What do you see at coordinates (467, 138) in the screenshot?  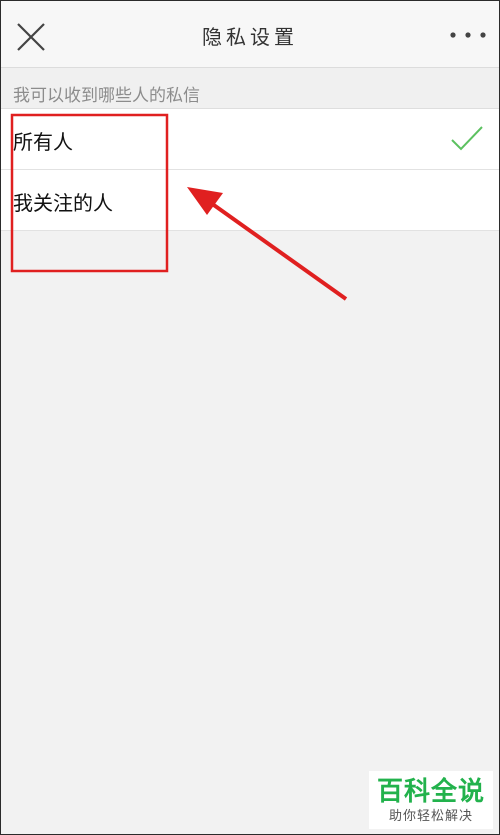 I see `check-icon` at bounding box center [467, 138].